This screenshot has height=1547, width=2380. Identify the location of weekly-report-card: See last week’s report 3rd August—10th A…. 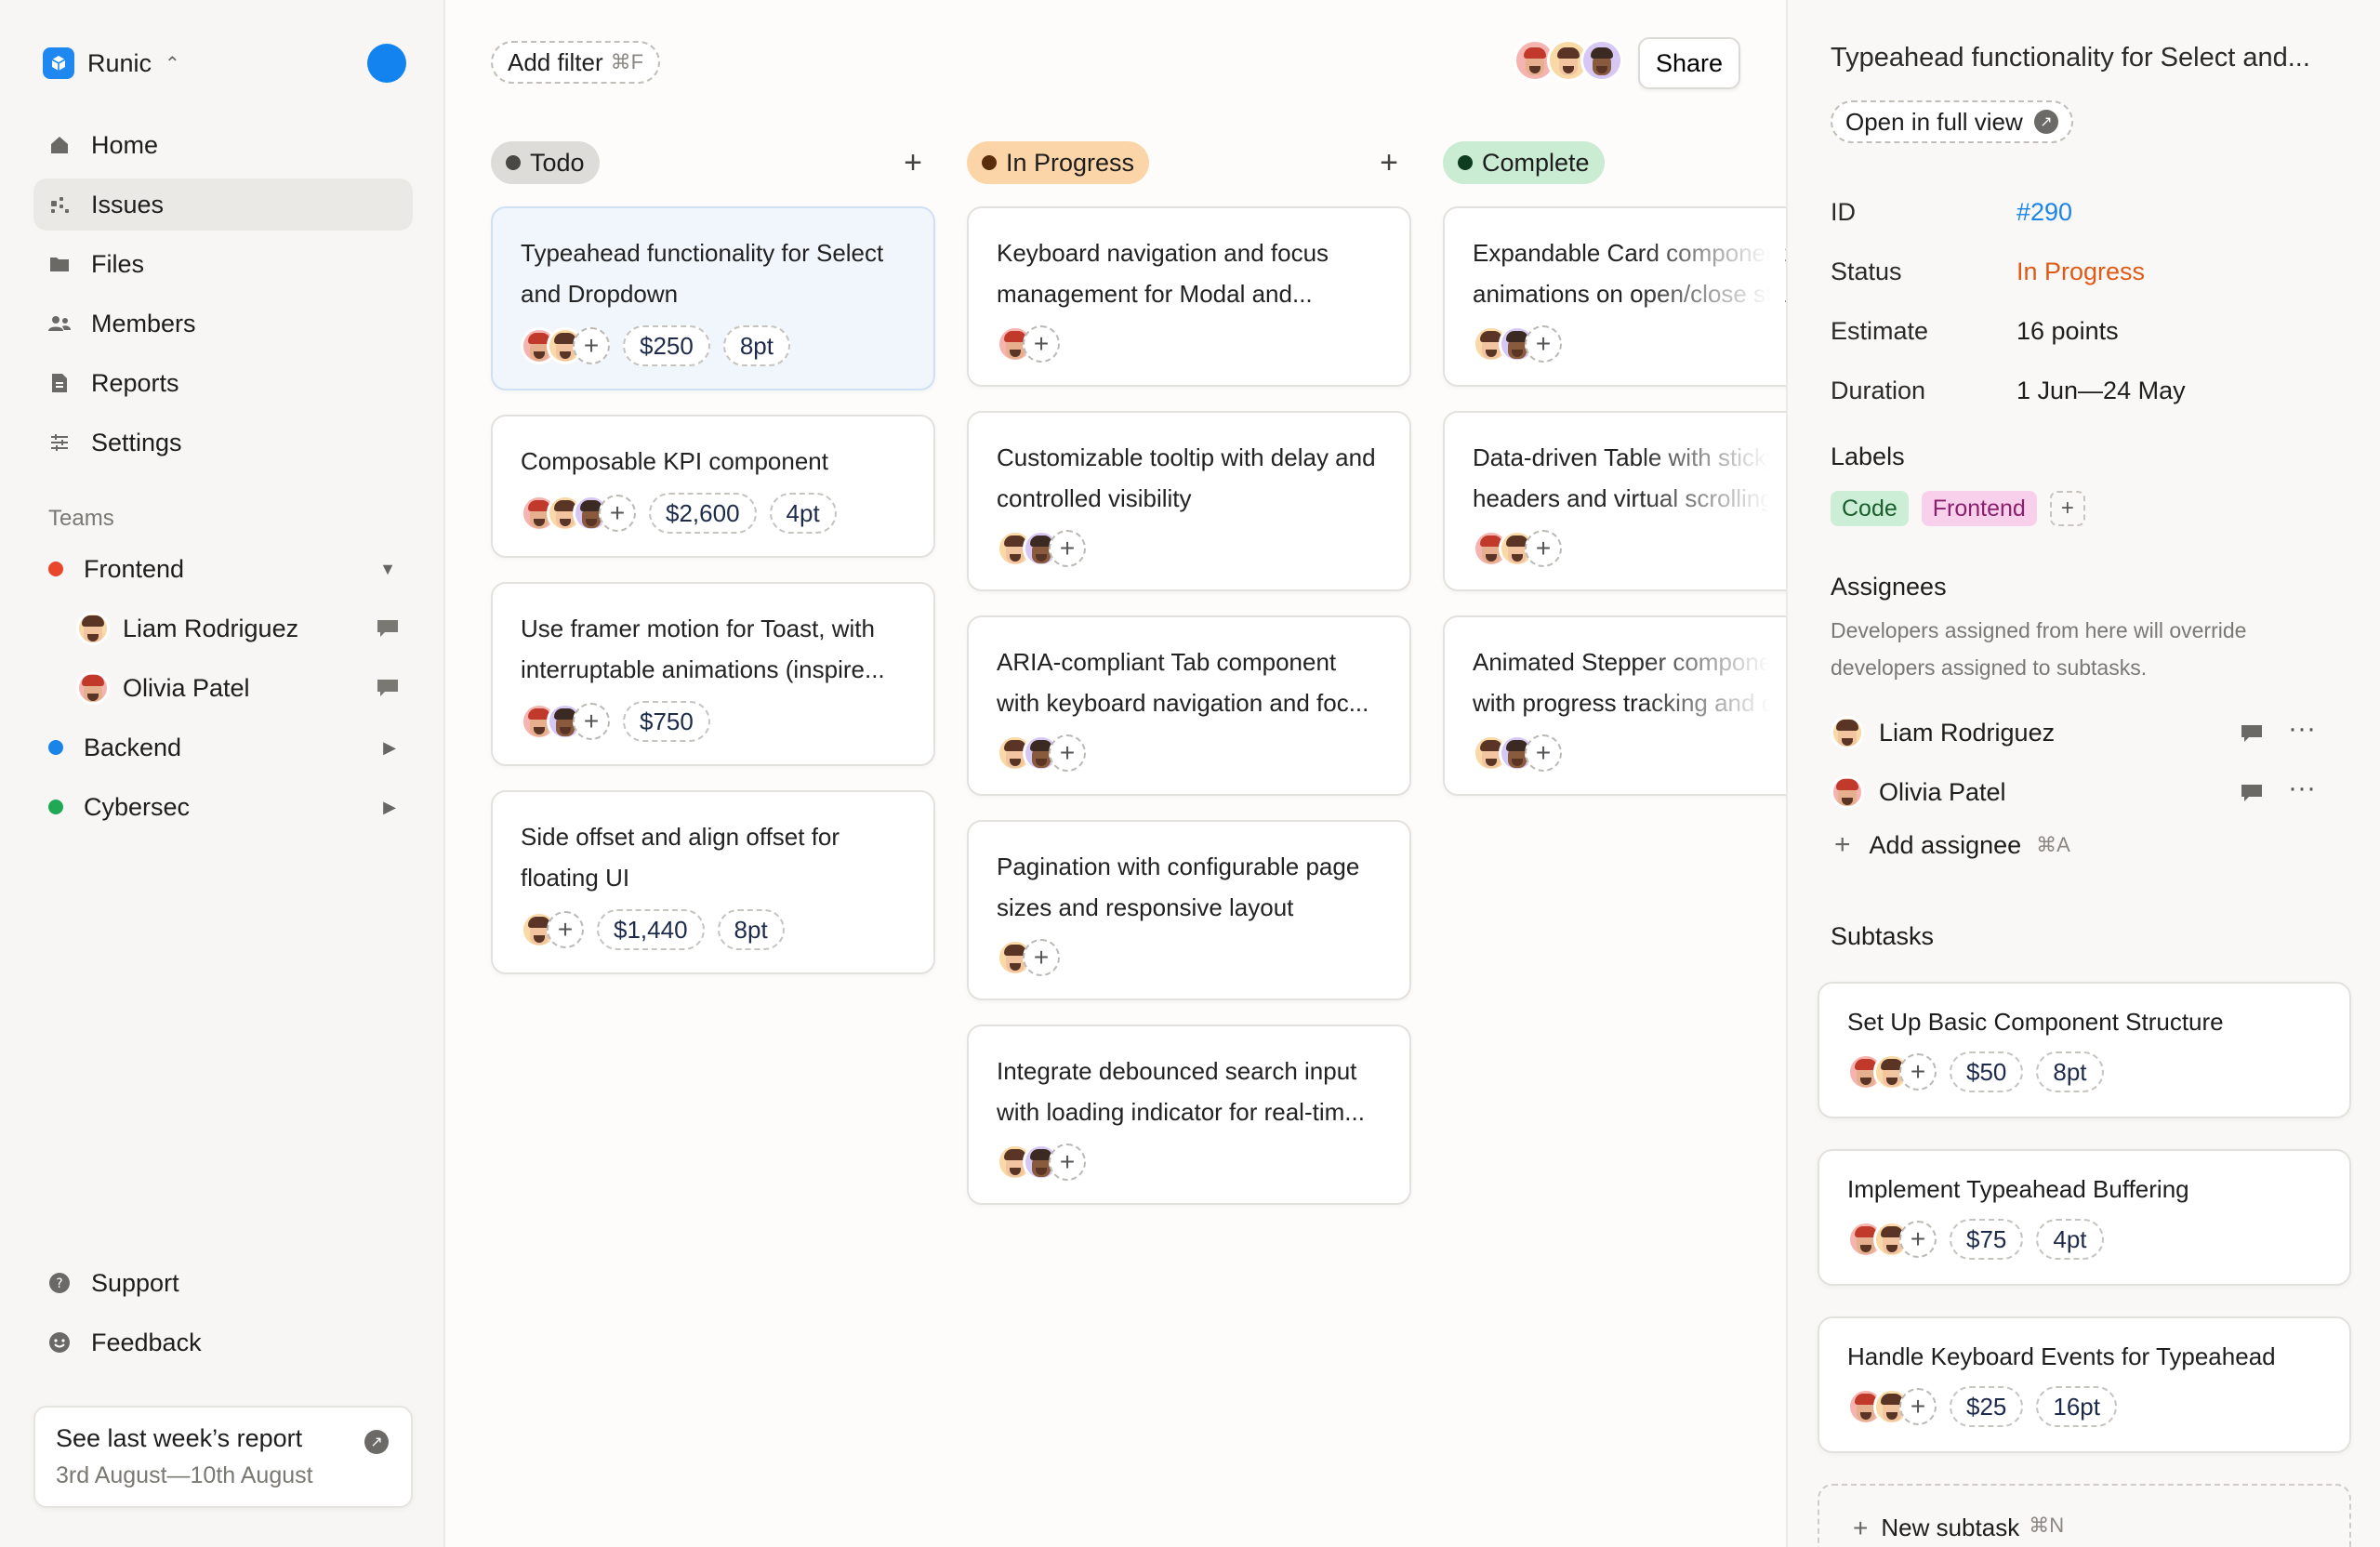
(223, 1457).